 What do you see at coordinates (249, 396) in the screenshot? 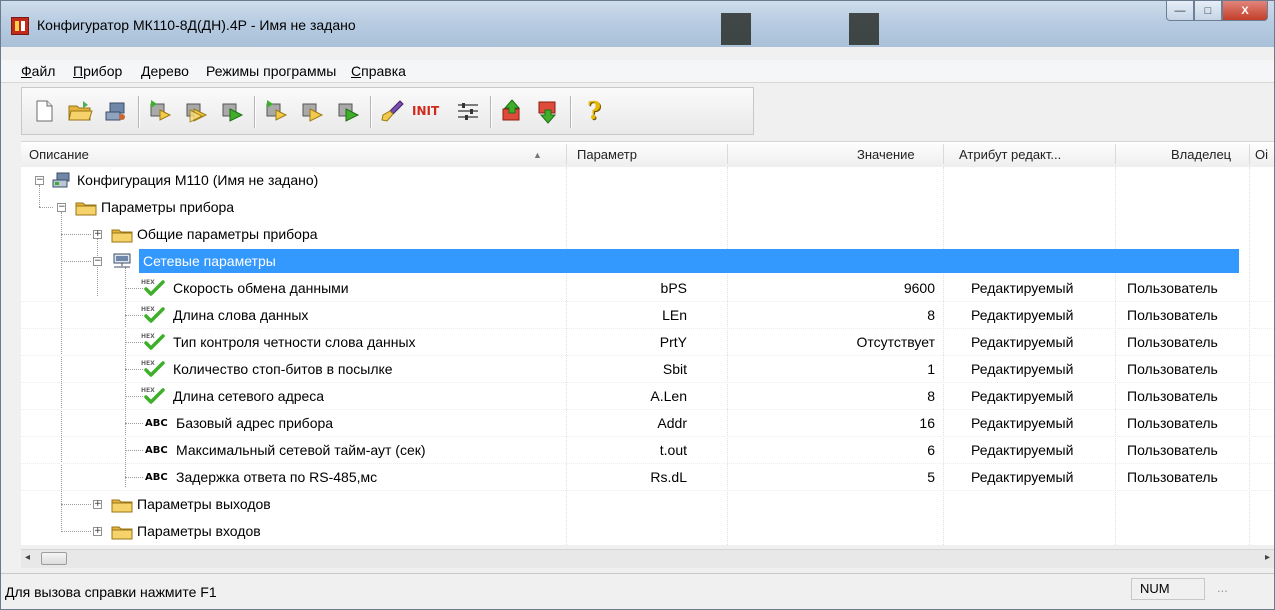
I see `row-description: Длина сетевого адреса` at bounding box center [249, 396].